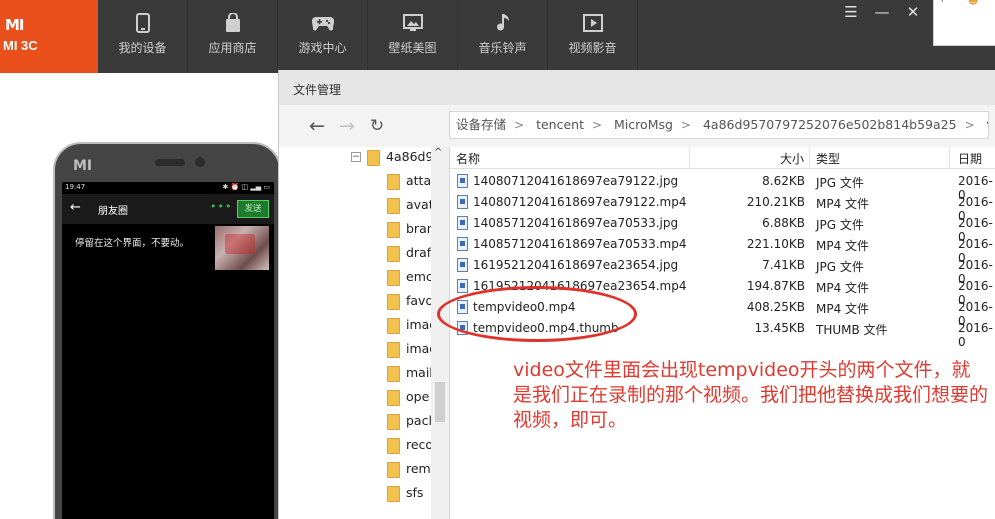 Image resolution: width=995 pixels, height=519 pixels. Describe the element at coordinates (408, 400) in the screenshot. I see `tree-node: ope` at that location.